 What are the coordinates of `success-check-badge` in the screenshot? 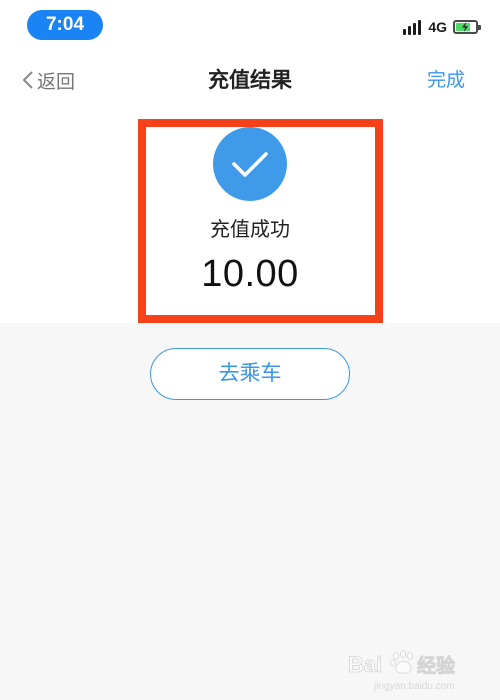 It's located at (250, 164).